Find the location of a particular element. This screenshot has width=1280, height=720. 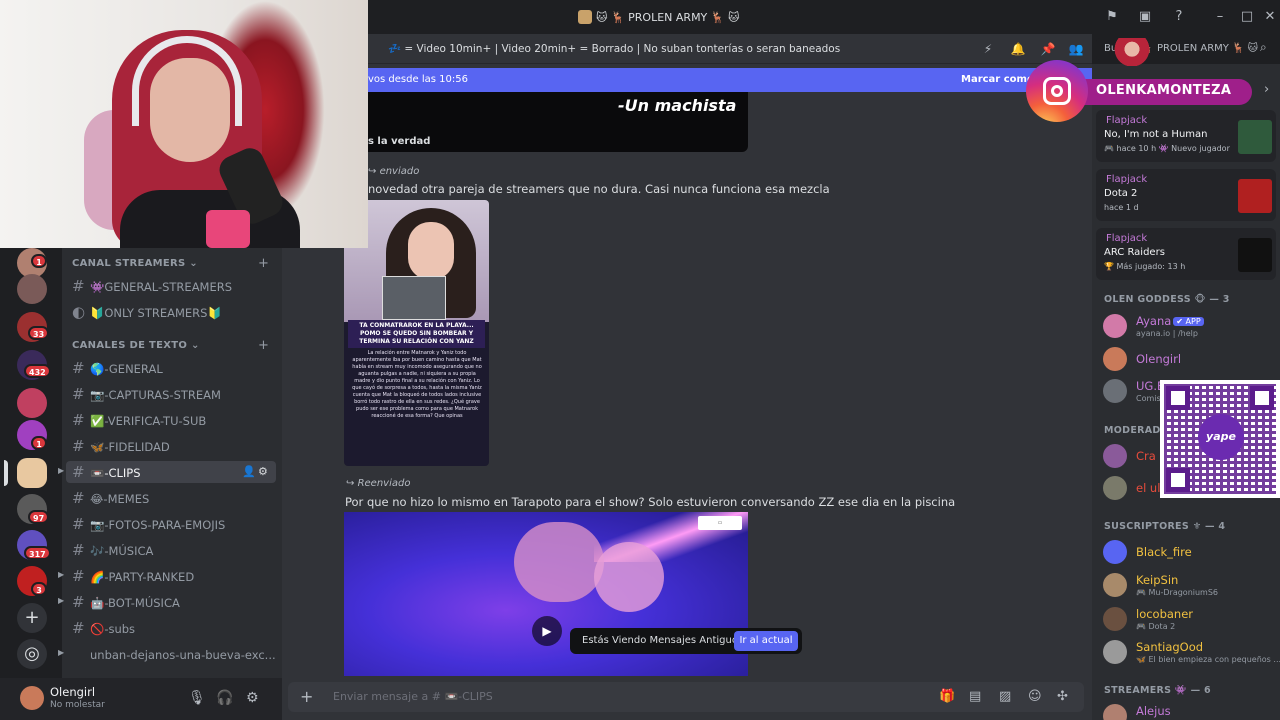

new-messages-text: vos desde las 10:56 is located at coordinates (418, 79).